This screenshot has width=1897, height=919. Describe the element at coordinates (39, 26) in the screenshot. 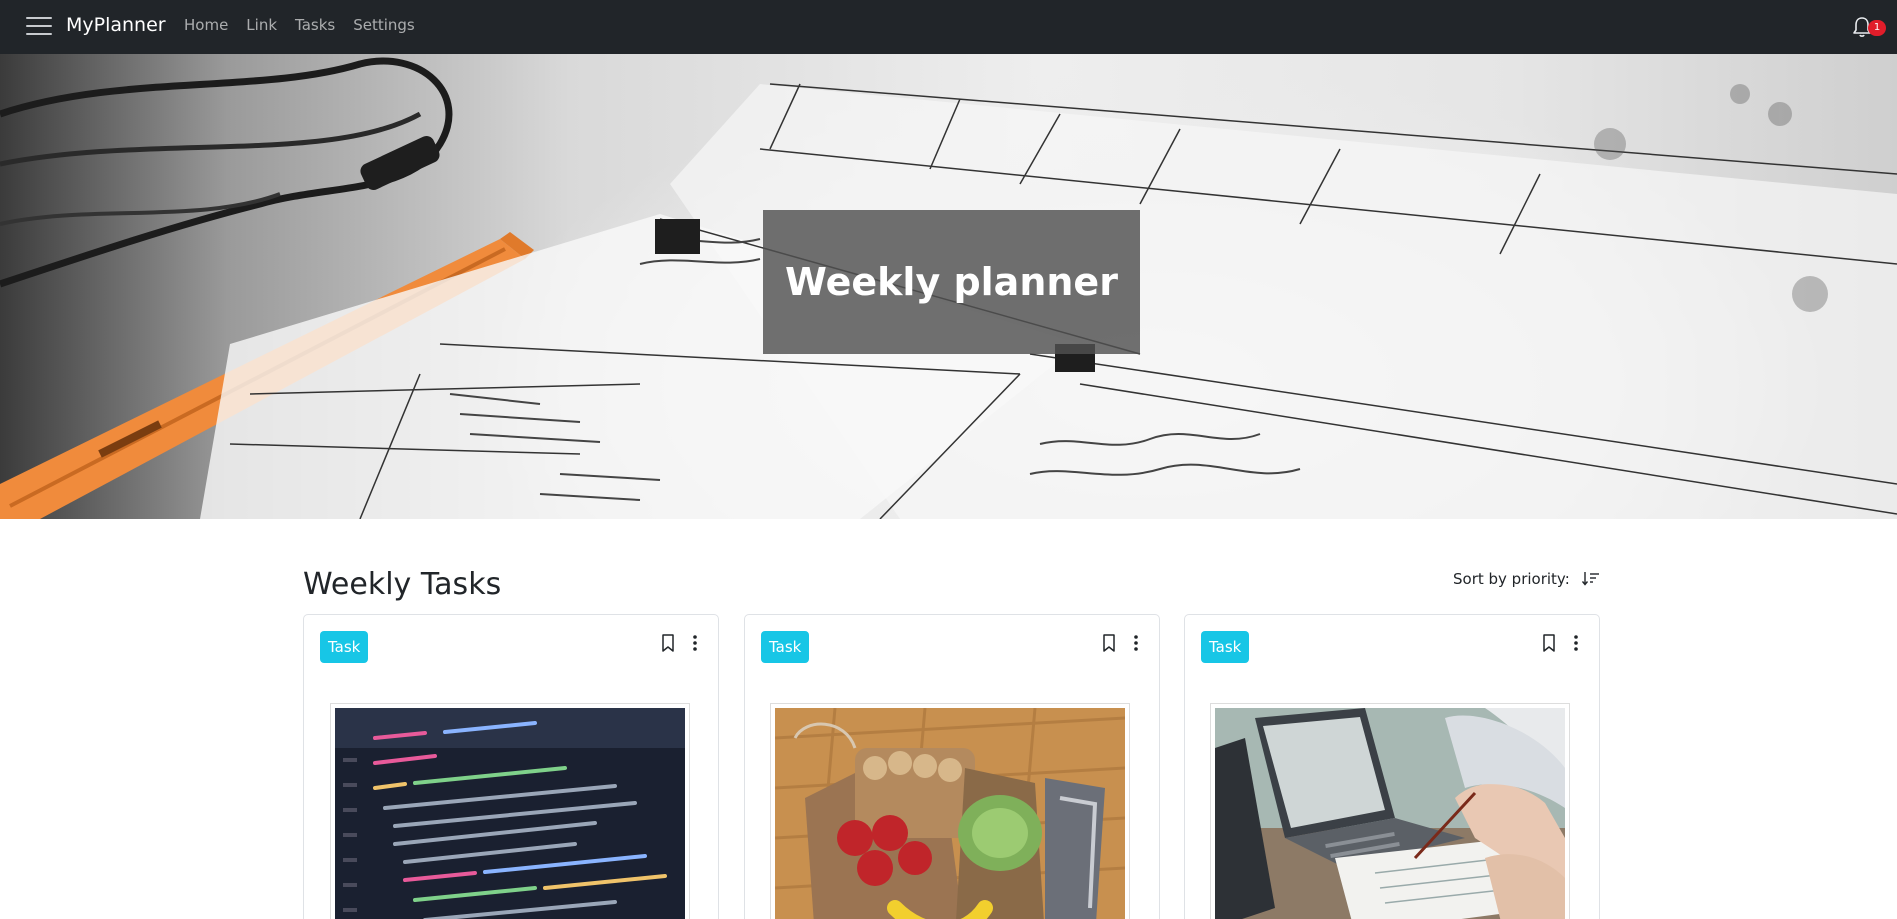

I see `hamburger-icon` at that location.